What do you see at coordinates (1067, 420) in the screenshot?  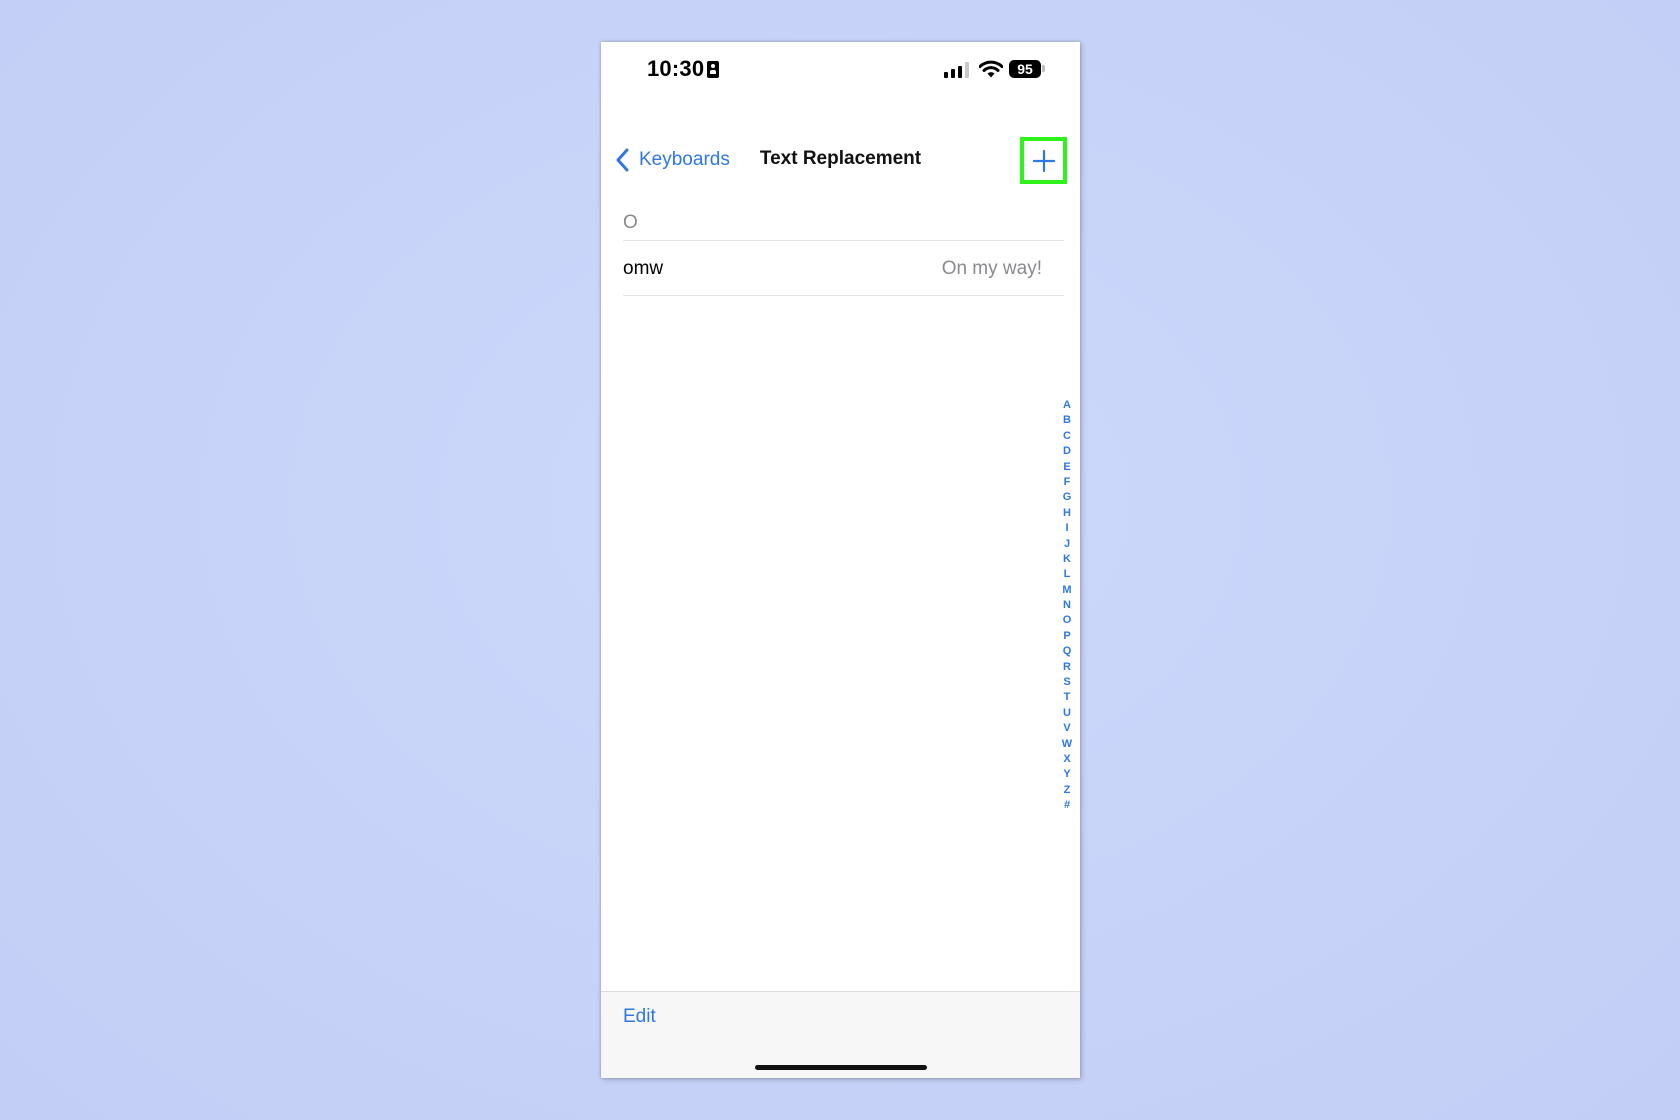 I see `index-letter: B` at bounding box center [1067, 420].